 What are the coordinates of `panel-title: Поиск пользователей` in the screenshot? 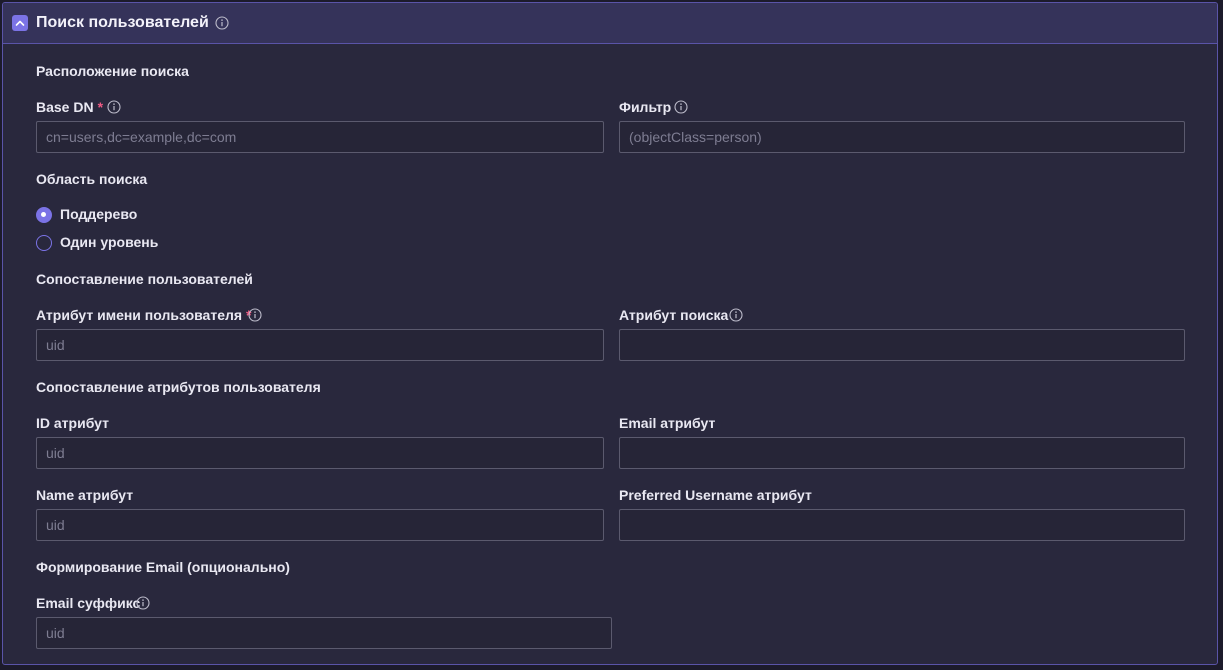 It's located at (122, 22).